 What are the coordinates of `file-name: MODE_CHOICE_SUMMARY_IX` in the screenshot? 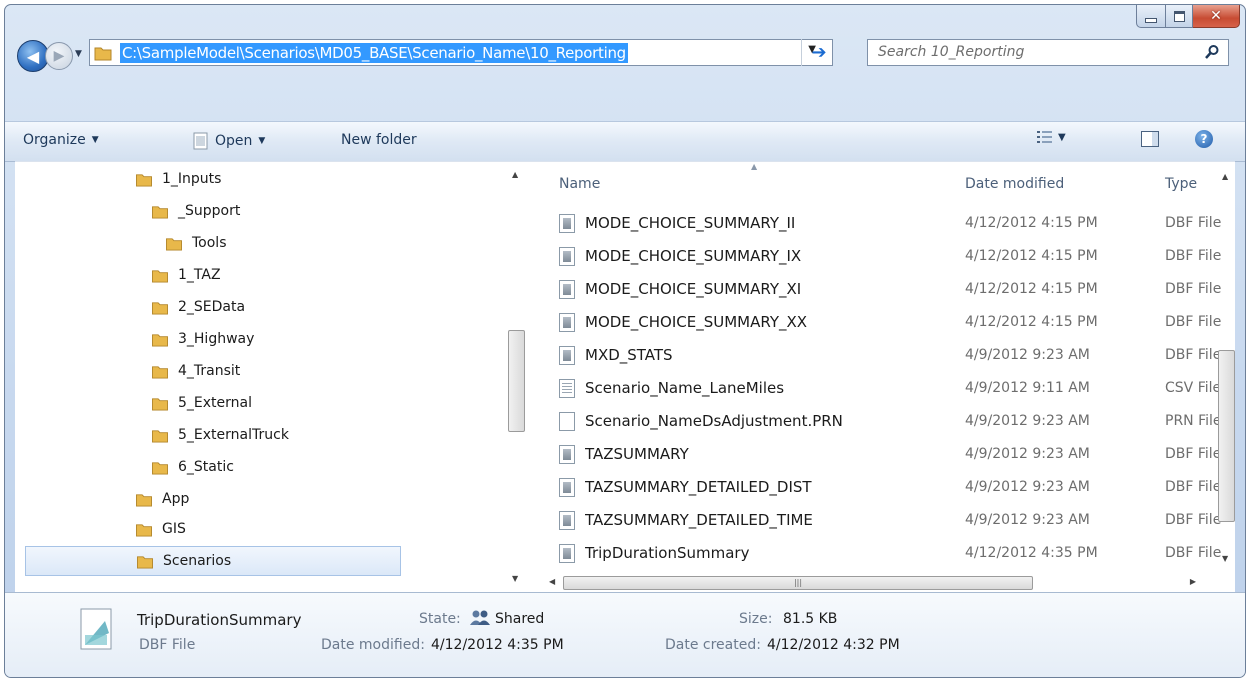 It's located at (693, 256).